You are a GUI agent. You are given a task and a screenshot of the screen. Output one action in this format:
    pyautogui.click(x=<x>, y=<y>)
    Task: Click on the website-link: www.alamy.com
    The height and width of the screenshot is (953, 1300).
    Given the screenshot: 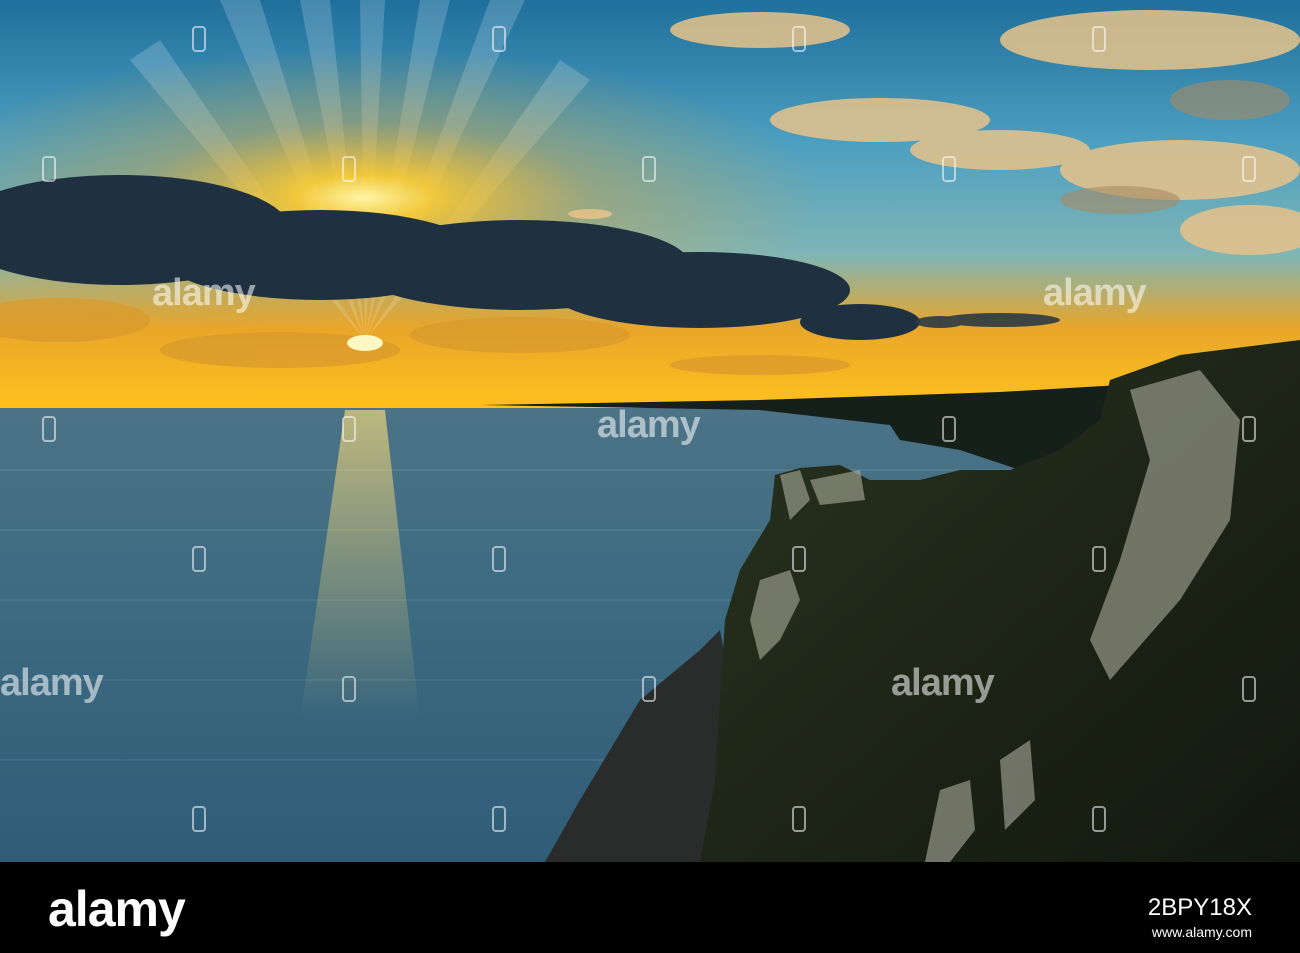 What is the action you would take?
    pyautogui.click(x=1202, y=932)
    